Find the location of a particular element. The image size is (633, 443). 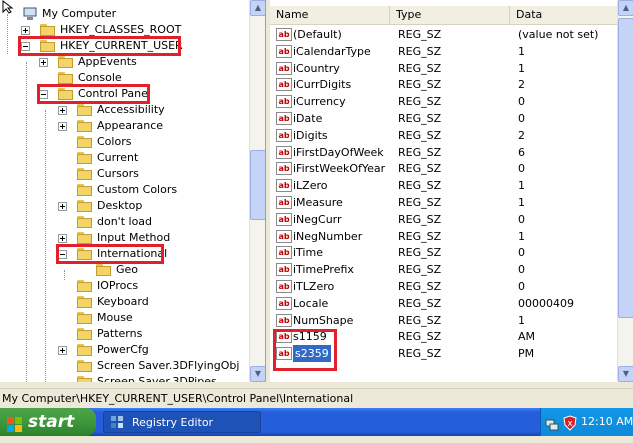

value-name: NumShape is located at coordinates (323, 320).